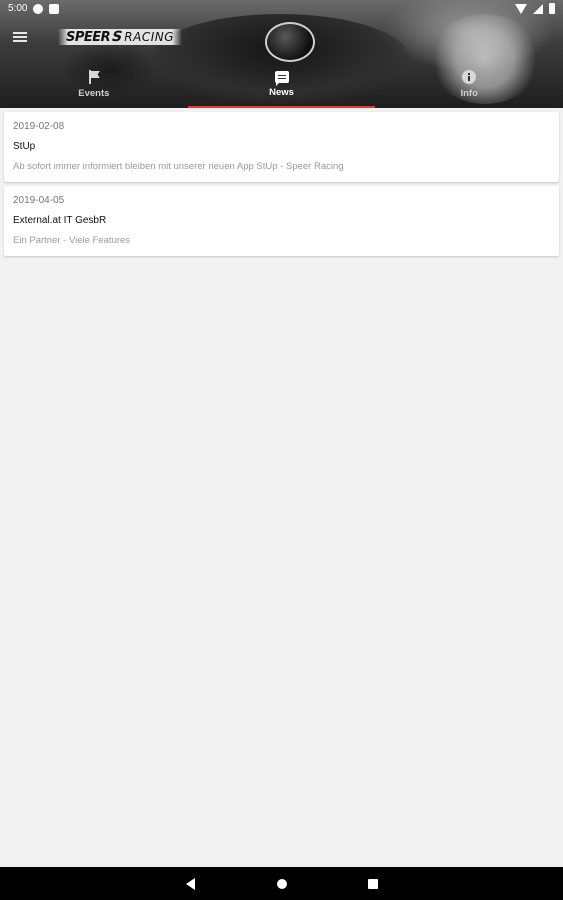  I want to click on status-bar: 5:00, so click(281, 8).